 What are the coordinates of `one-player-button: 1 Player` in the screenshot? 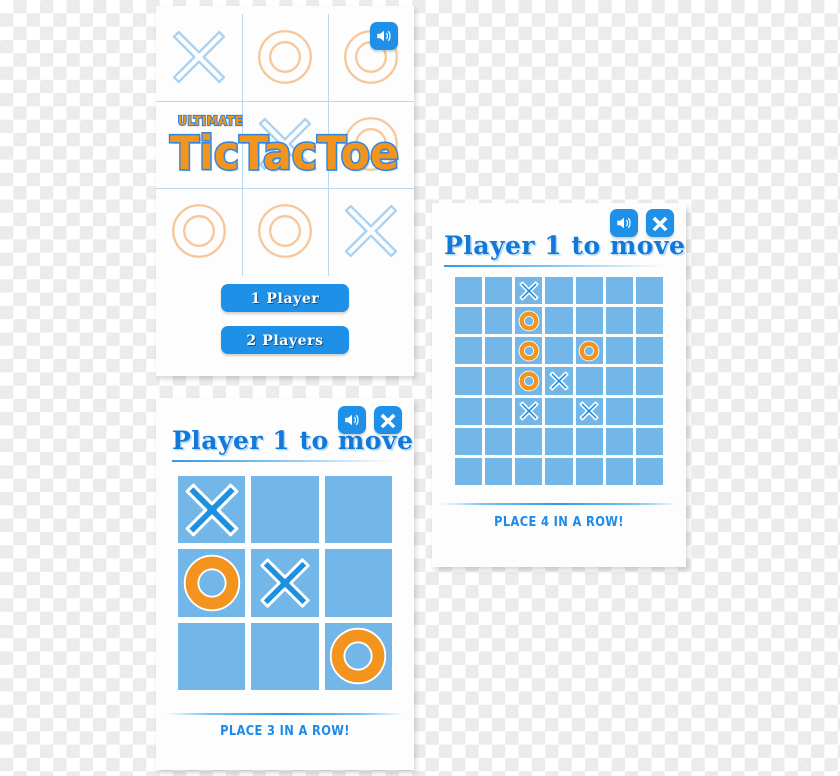 It's located at (285, 298).